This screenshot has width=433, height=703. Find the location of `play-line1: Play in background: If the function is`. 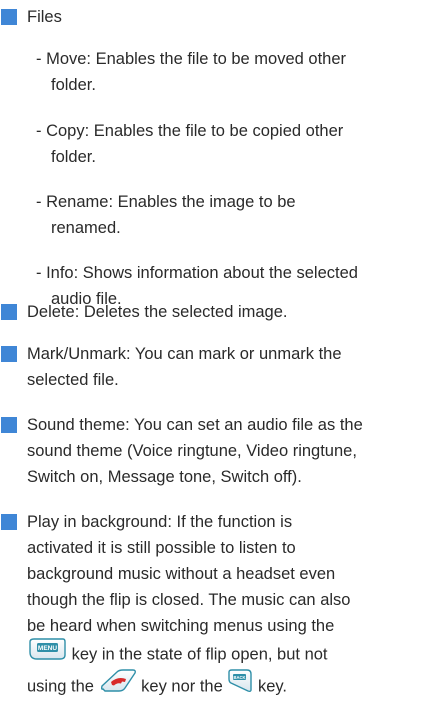

play-line1: Play in background: If the function is is located at coordinates (160, 522).